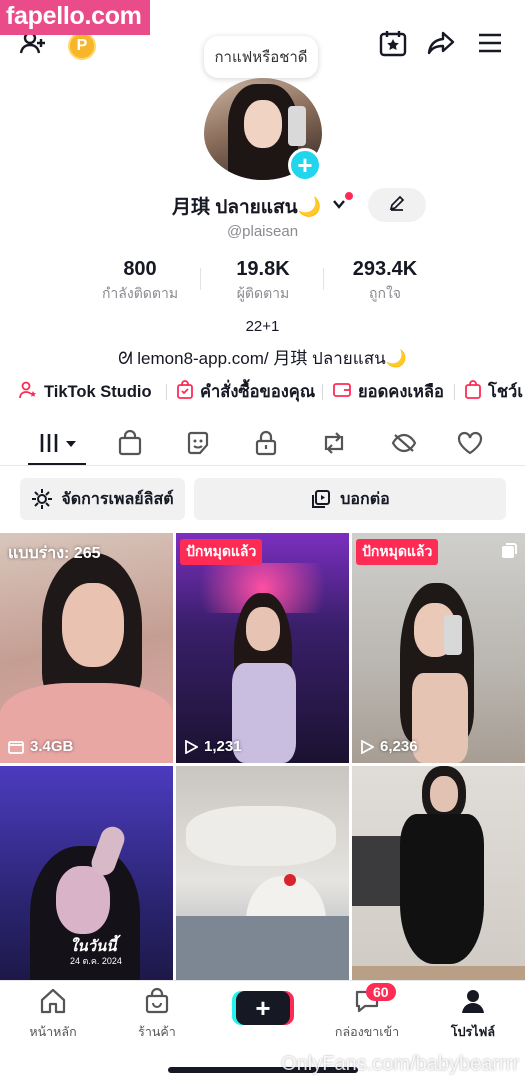 Image resolution: width=525 pixels, height=1080 pixels. I want to click on showcase-icon, so click(473, 392).